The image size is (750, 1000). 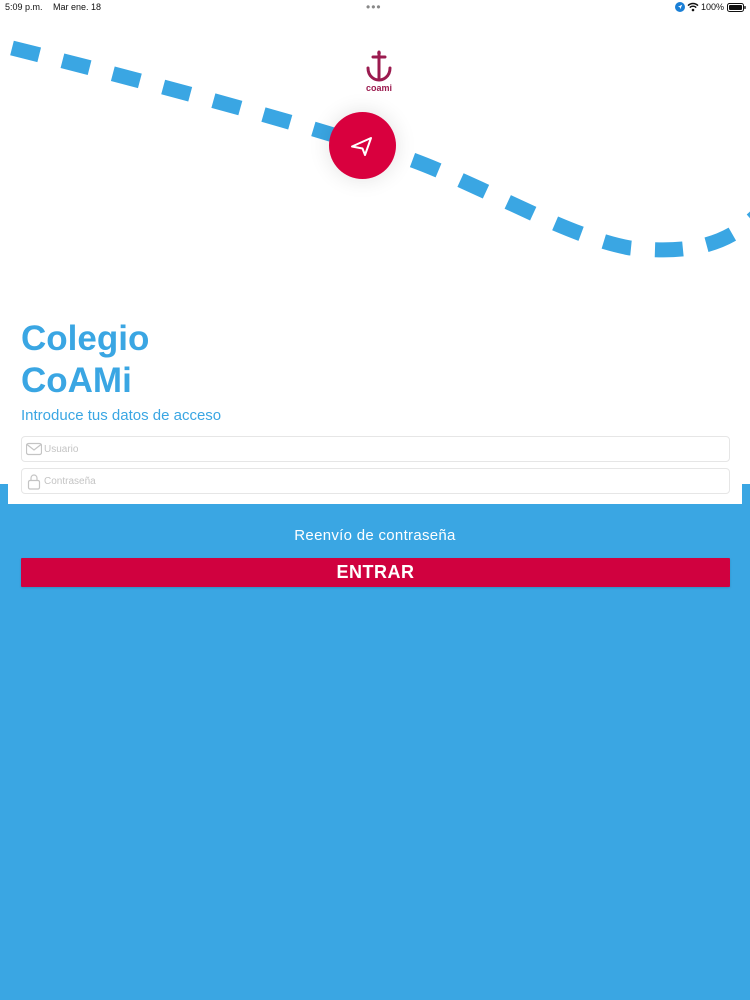 What do you see at coordinates (378, 88) in the screenshot?
I see `logo-text: coami` at bounding box center [378, 88].